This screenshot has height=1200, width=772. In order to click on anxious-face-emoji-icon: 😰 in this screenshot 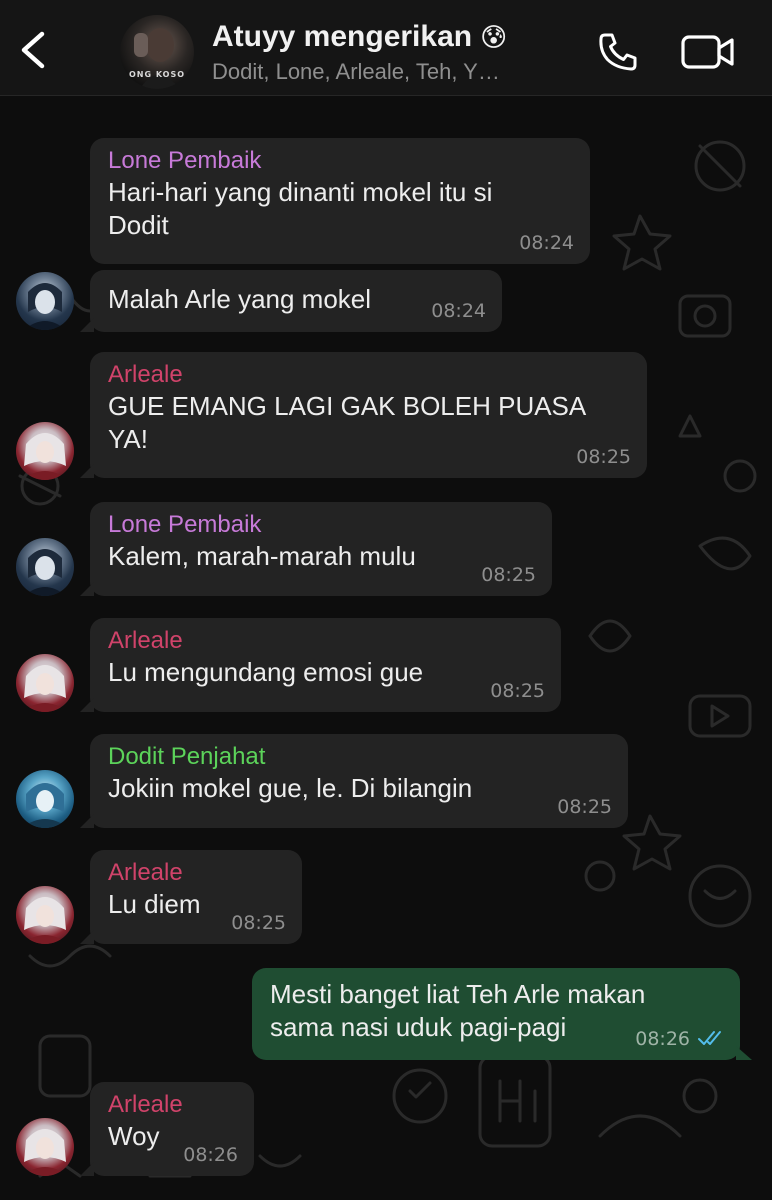, I will do `click(494, 38)`.